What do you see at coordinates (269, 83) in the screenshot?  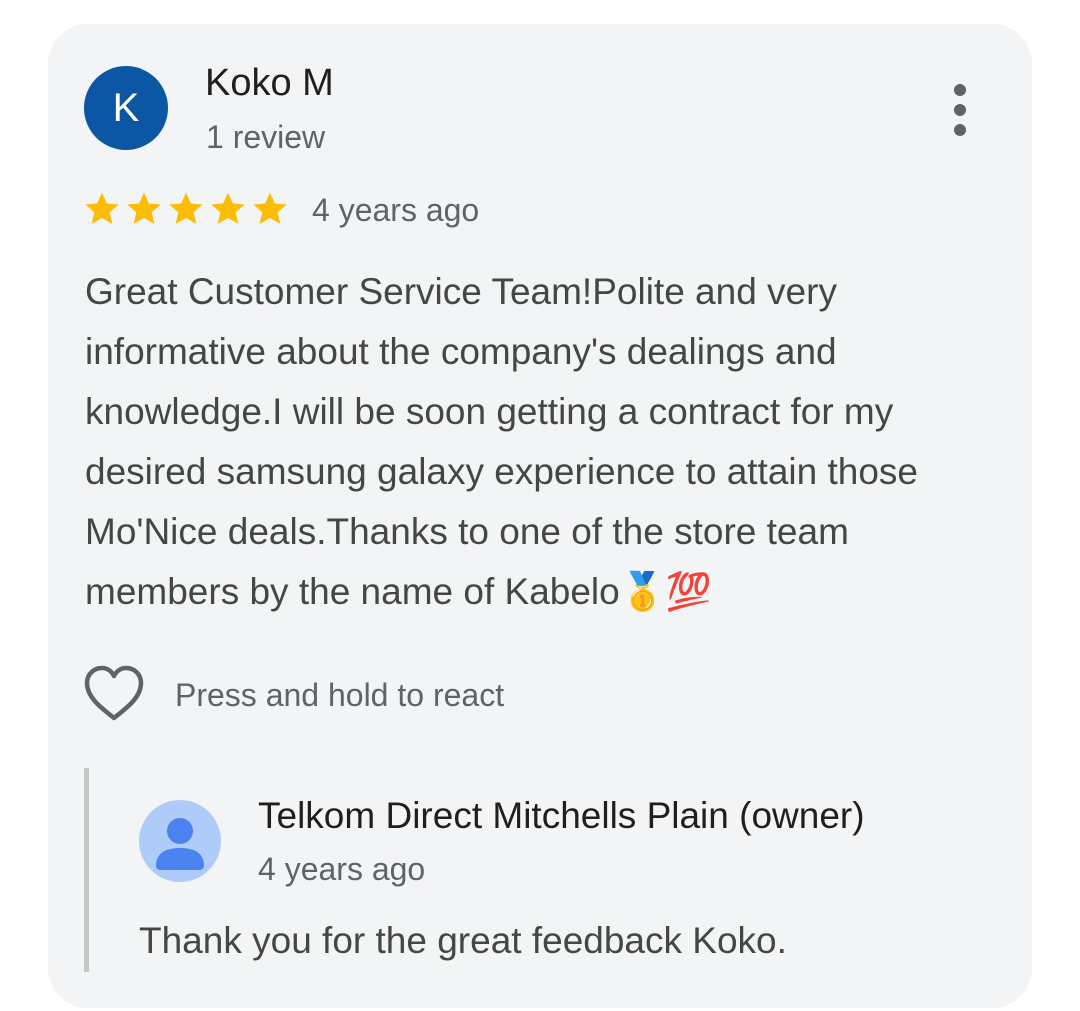 I see `reviewer-name: Koko M` at bounding box center [269, 83].